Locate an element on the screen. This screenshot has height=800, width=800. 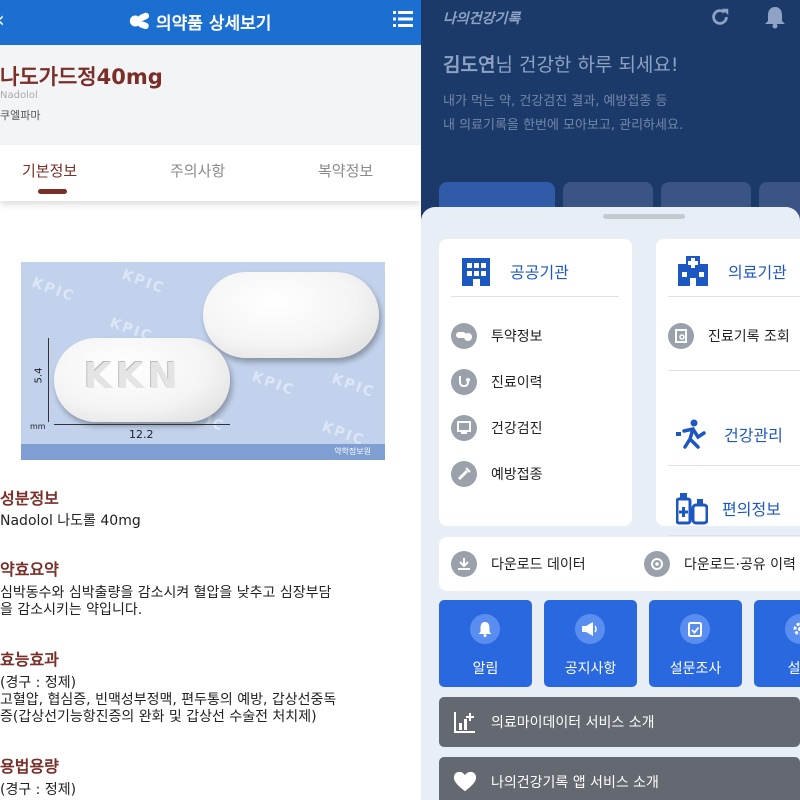
menu-item-checkup: 건강검진 is located at coordinates (497, 428).